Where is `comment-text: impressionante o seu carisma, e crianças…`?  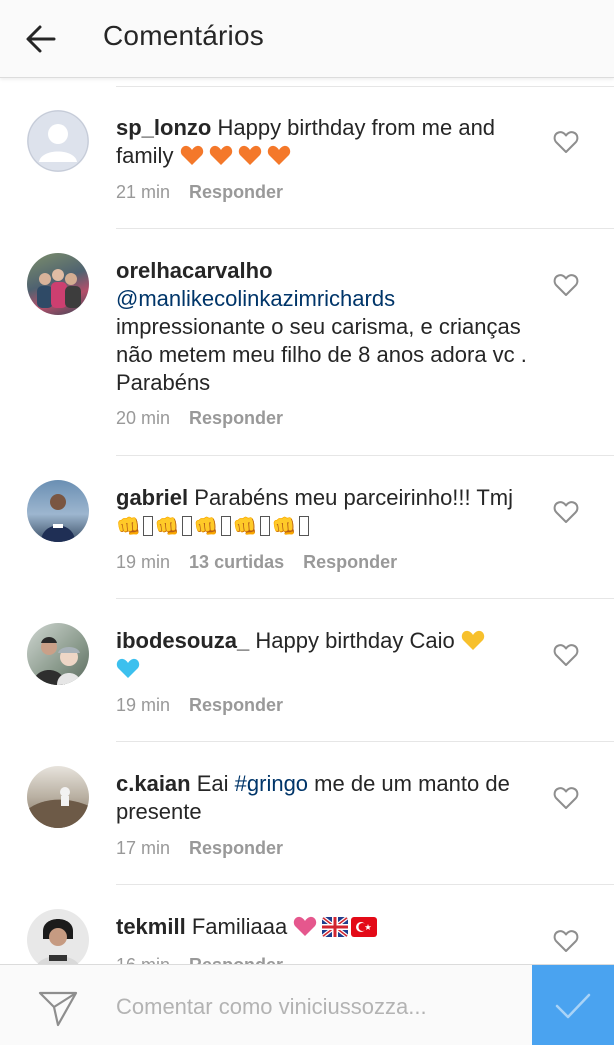
comment-text: impressionante o seu carisma, e crianças… is located at coordinates (321, 354).